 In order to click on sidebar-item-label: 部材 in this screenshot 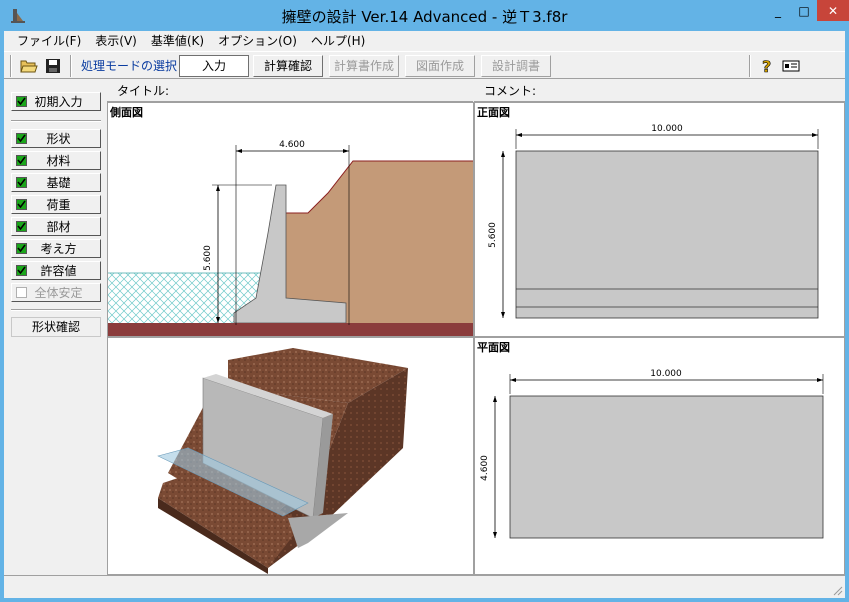, I will do `click(58, 227)`.